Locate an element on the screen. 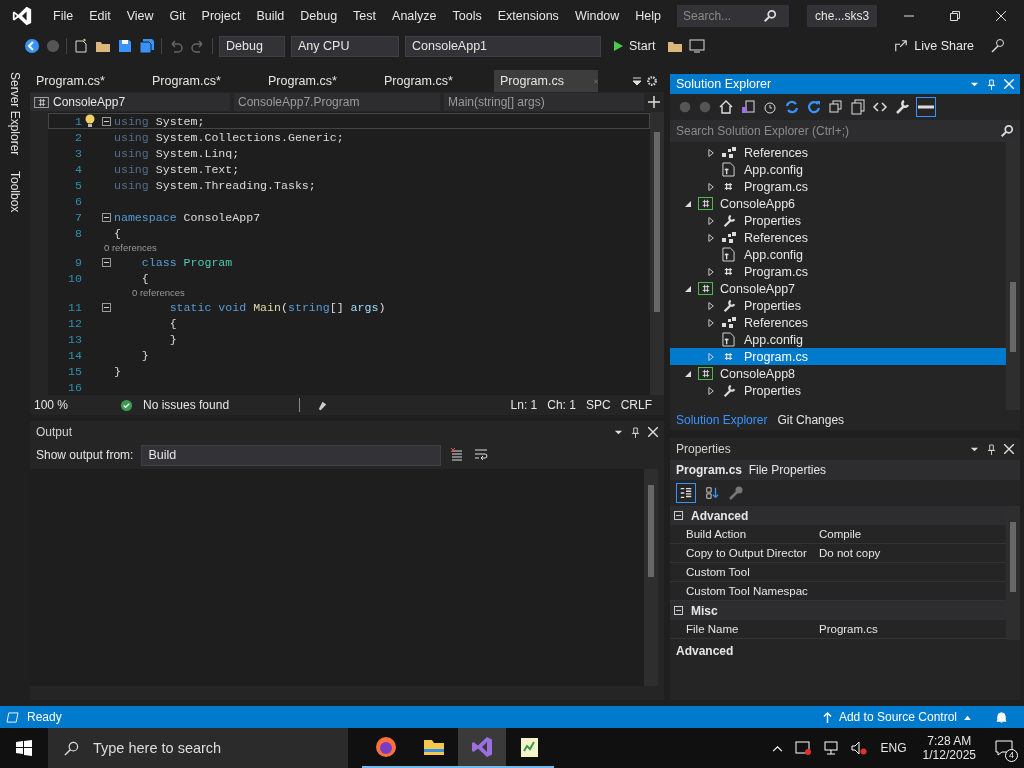 The width and height of the screenshot is (1024, 768). panel-tab: Git Changes is located at coordinates (811, 420).